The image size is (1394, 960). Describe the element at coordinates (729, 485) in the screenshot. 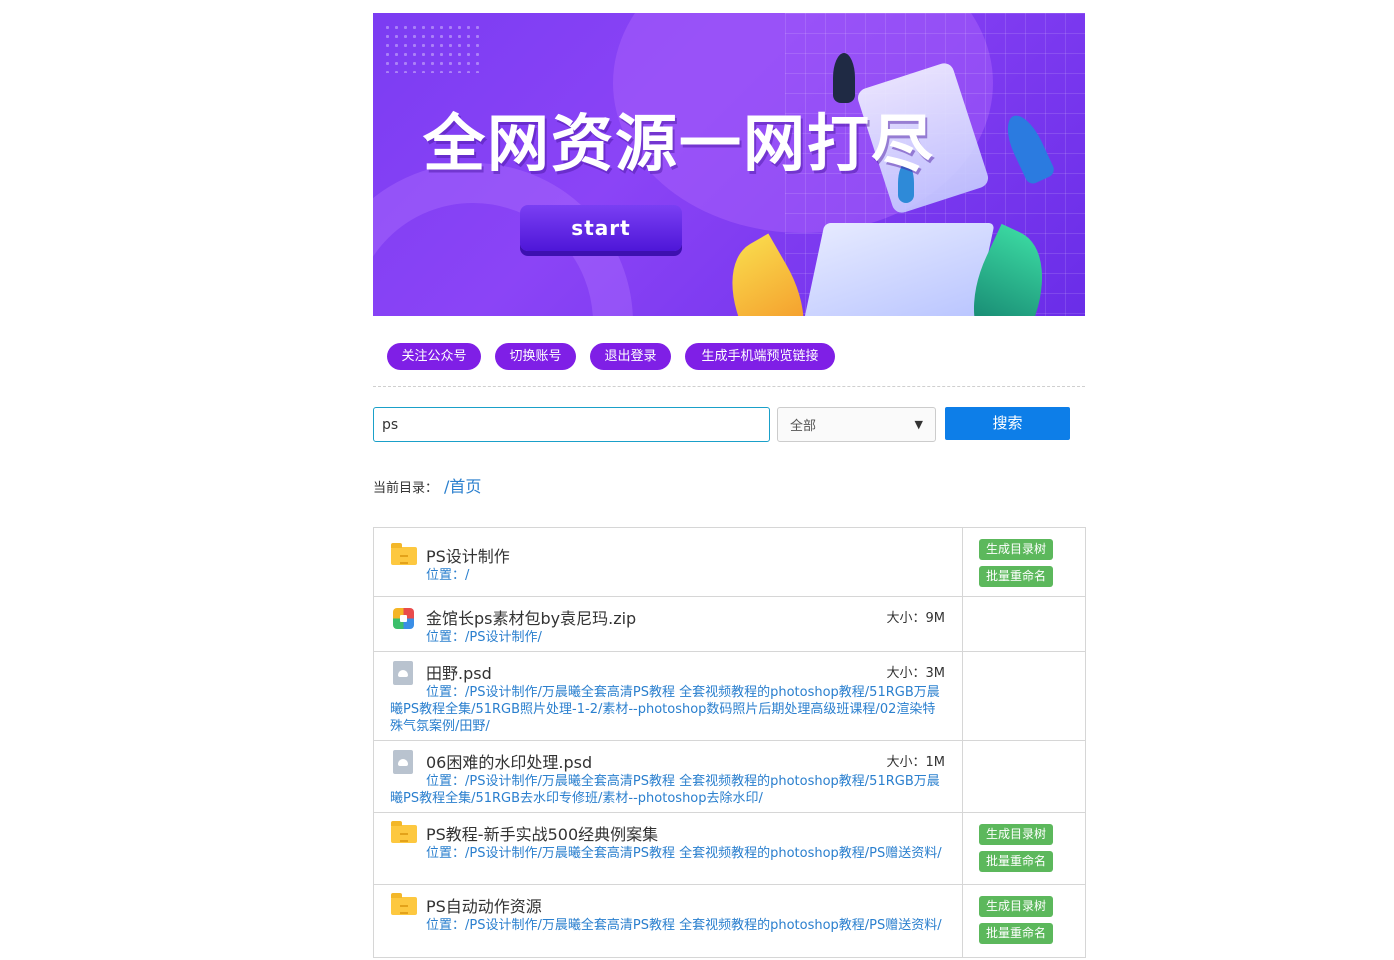

I see `breadcrumb: 当前目录： /首页` at that location.